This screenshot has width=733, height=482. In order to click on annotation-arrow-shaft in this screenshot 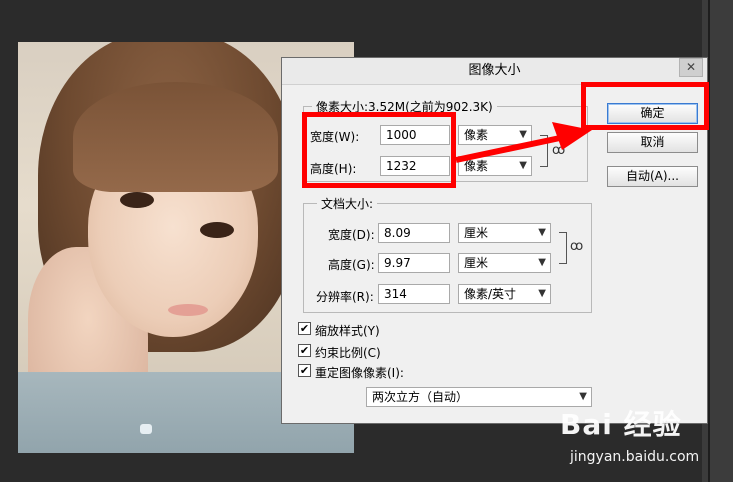, I will do `click(508, 149)`.